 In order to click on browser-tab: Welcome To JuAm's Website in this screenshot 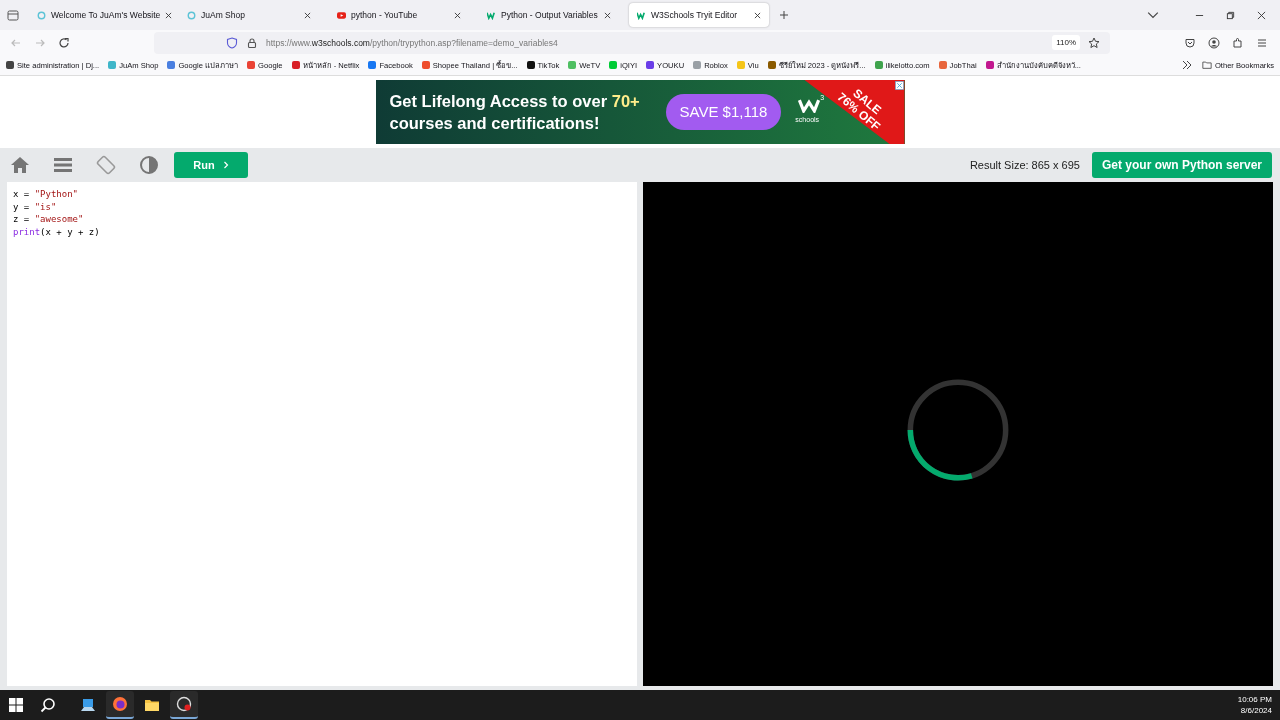, I will do `click(99, 15)`.